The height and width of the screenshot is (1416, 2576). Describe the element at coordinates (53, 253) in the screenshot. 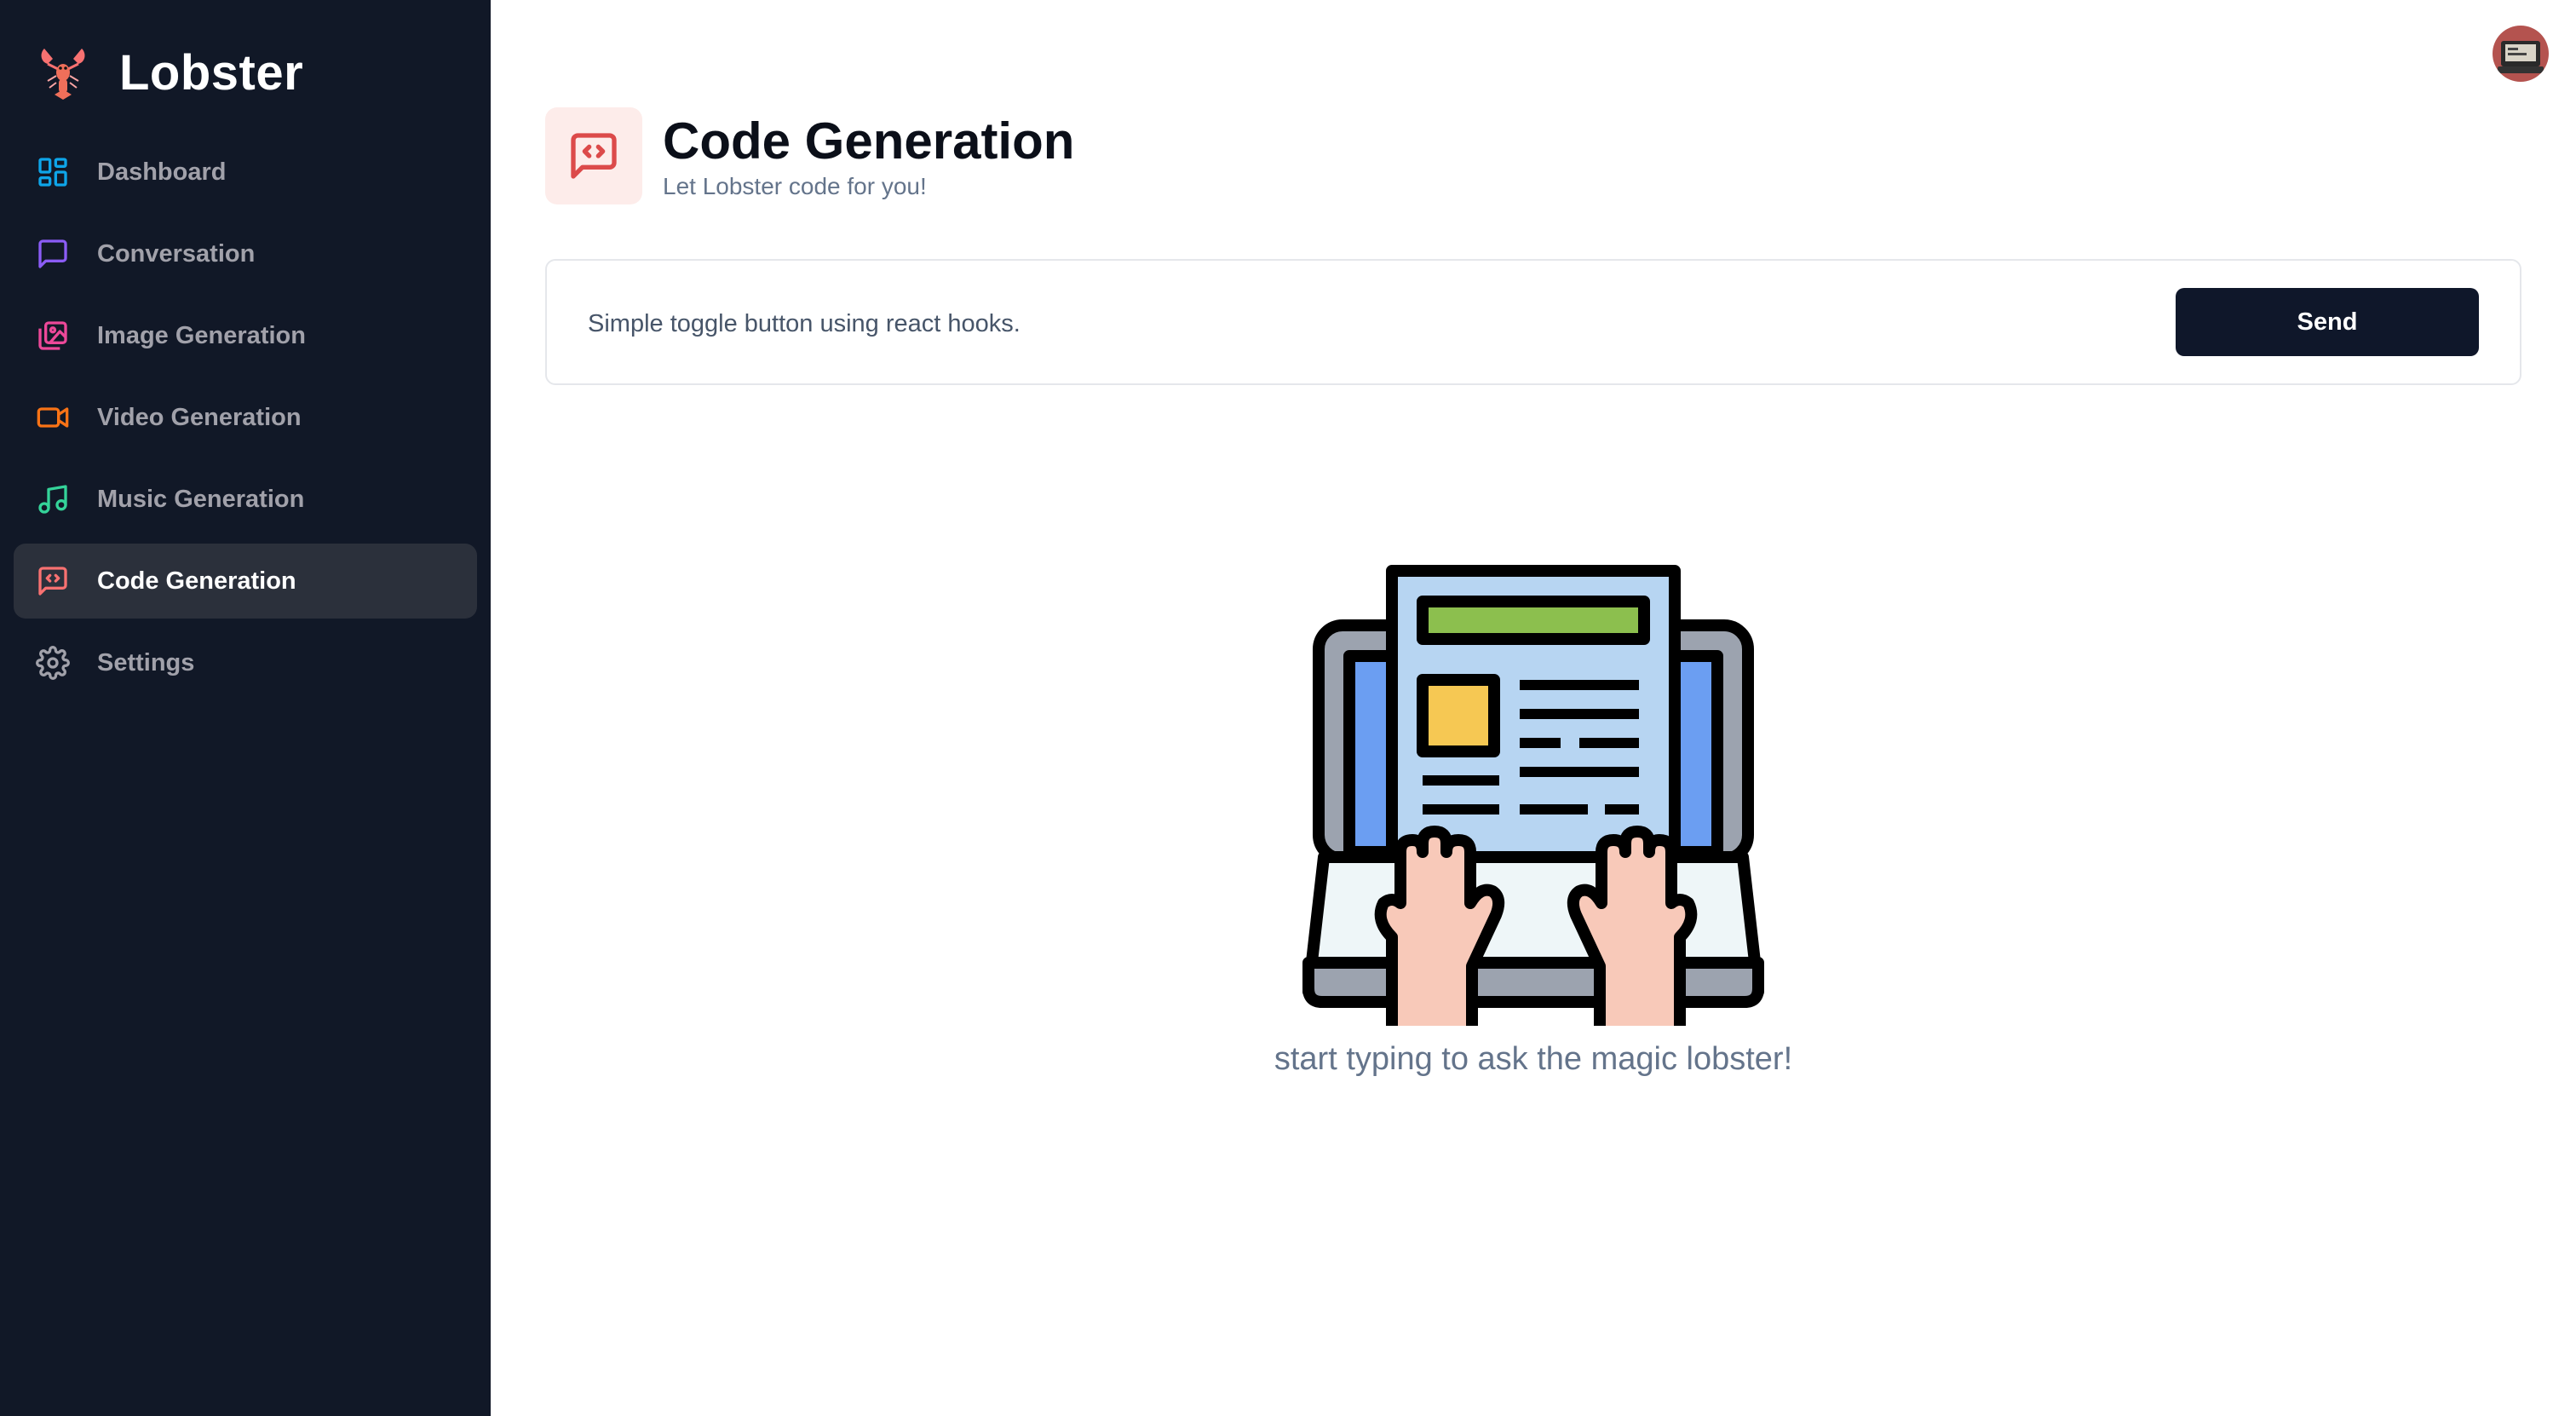

I see `chat-icon` at that location.